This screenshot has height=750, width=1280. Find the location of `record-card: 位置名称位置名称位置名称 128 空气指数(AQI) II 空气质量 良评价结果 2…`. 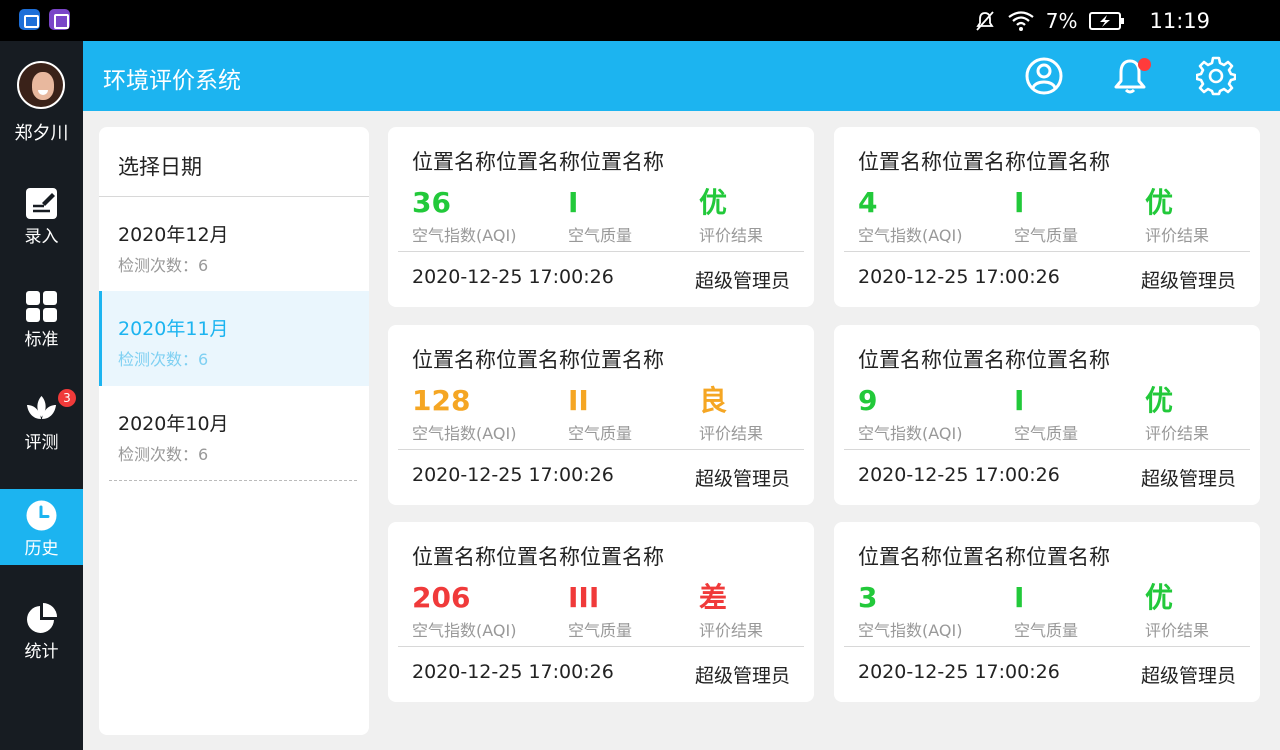

record-card: 位置名称位置名称位置名称 128 空气指数(AQI) II 空气质量 良评价结果 2… is located at coordinates (601, 415).